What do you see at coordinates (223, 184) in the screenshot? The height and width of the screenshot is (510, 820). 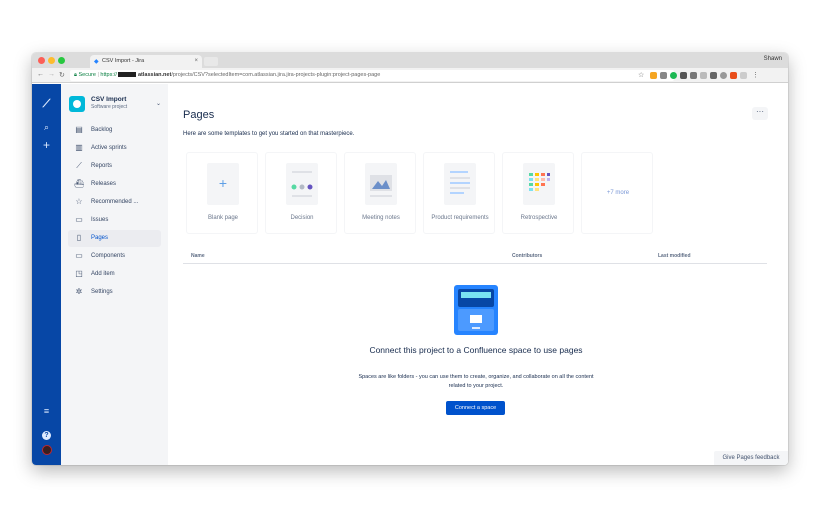 I see `blank-page-thumbnail: +` at bounding box center [223, 184].